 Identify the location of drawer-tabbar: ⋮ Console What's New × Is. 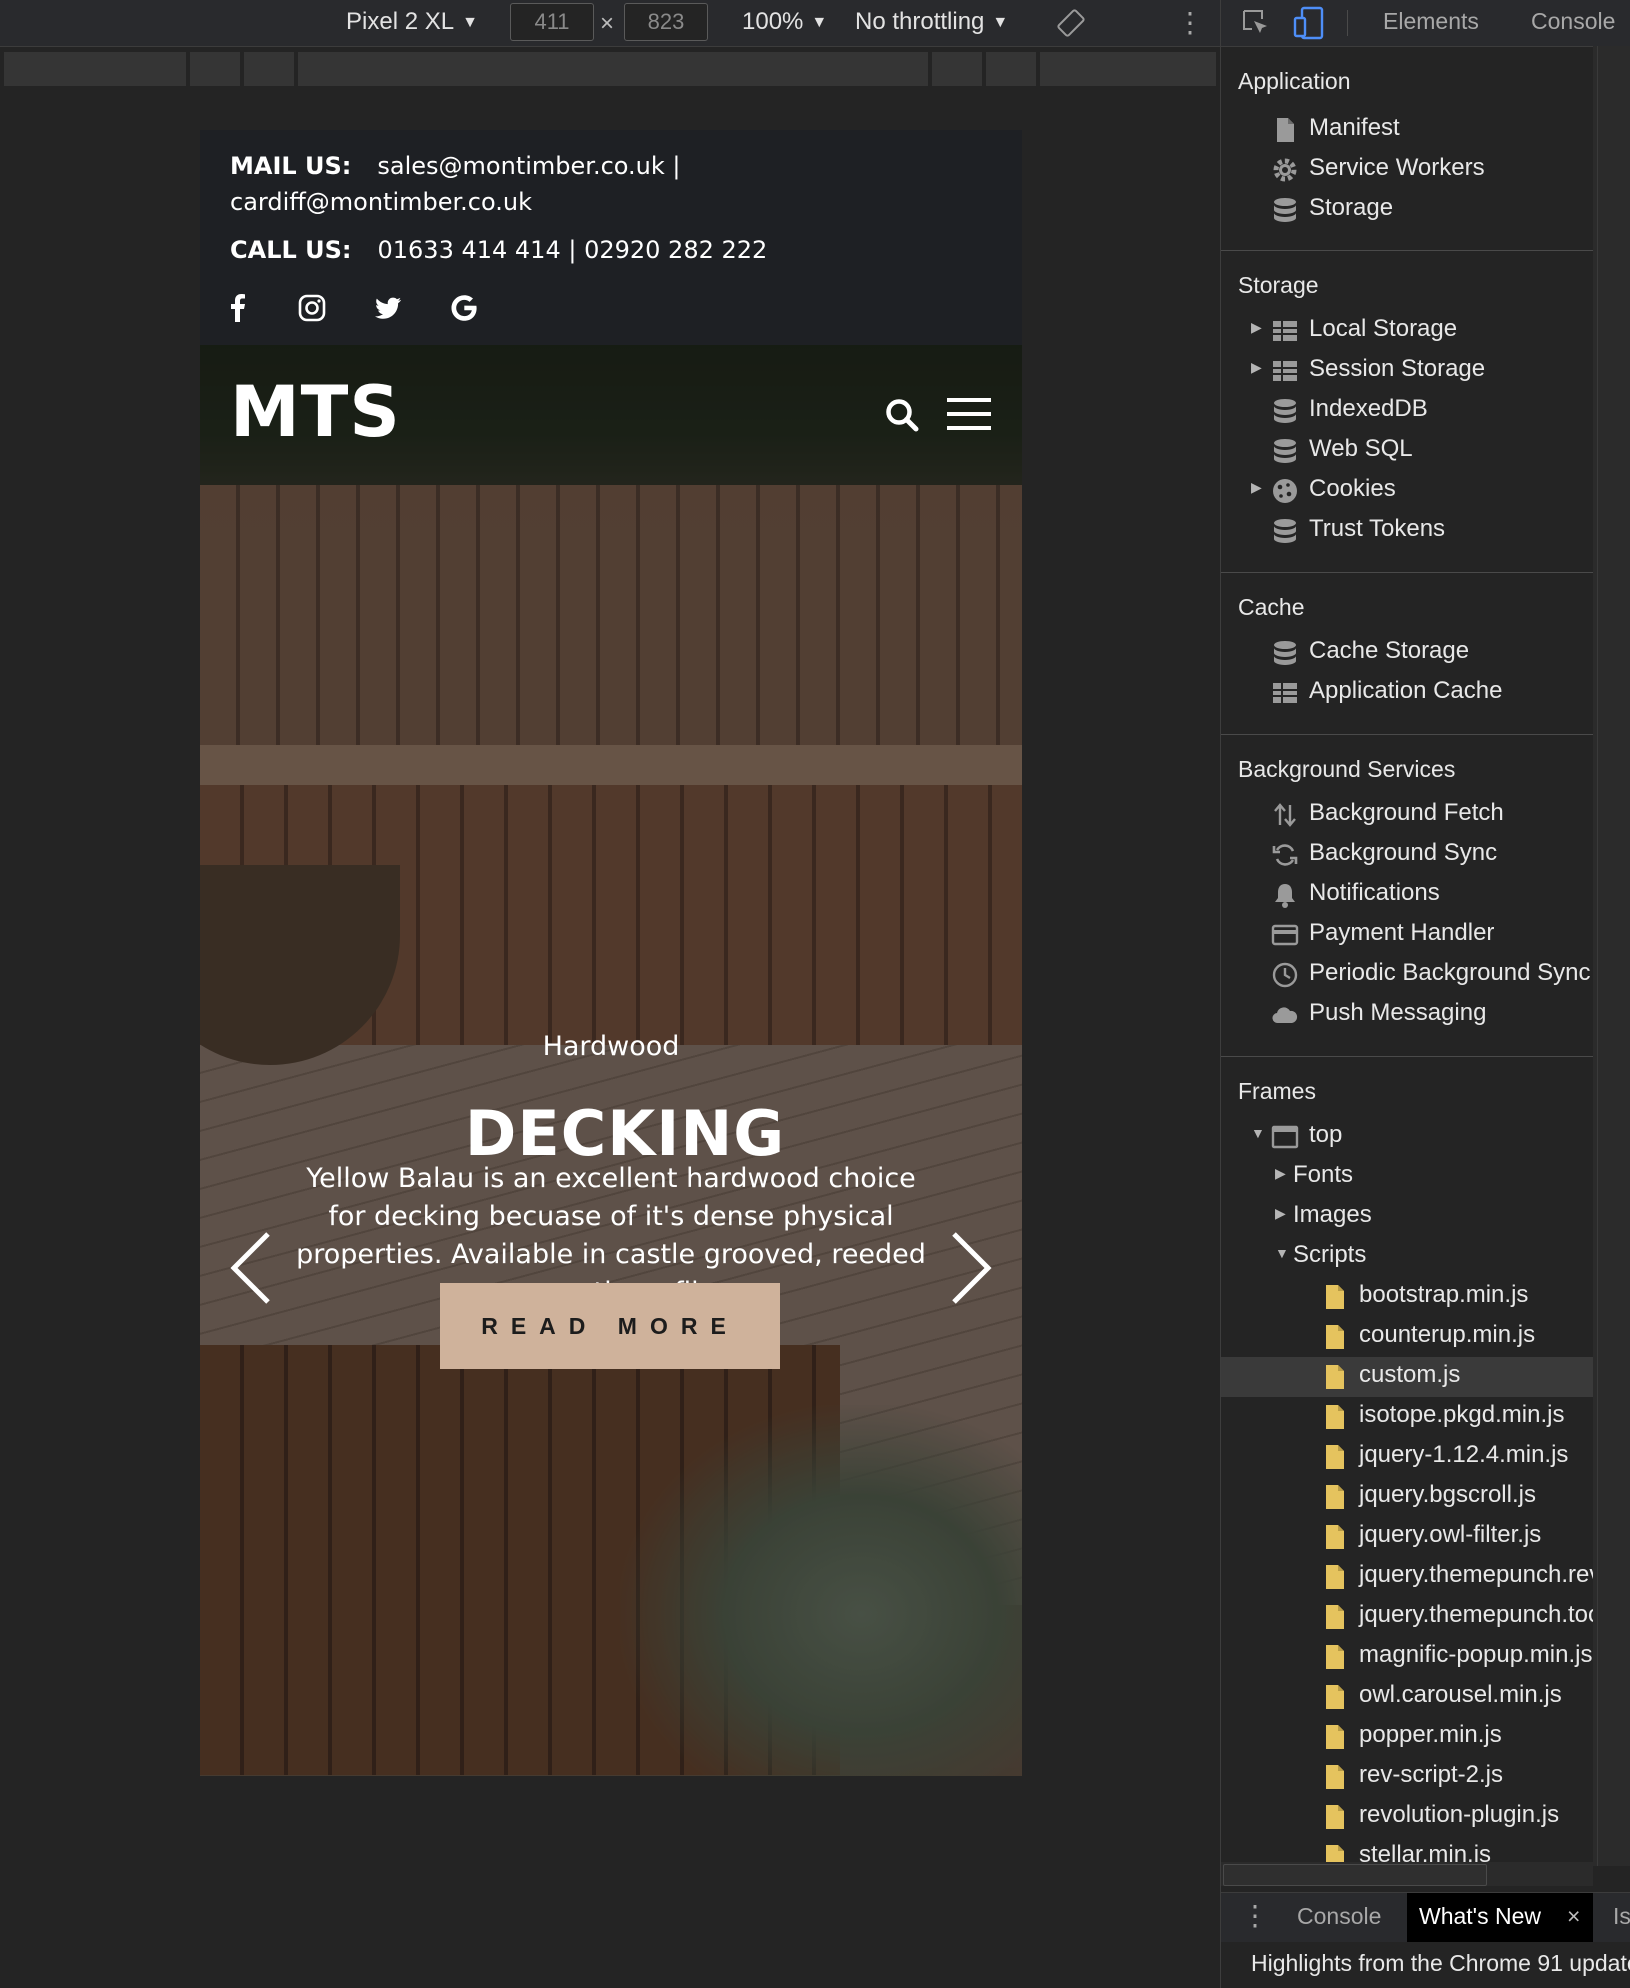
(1425, 1917).